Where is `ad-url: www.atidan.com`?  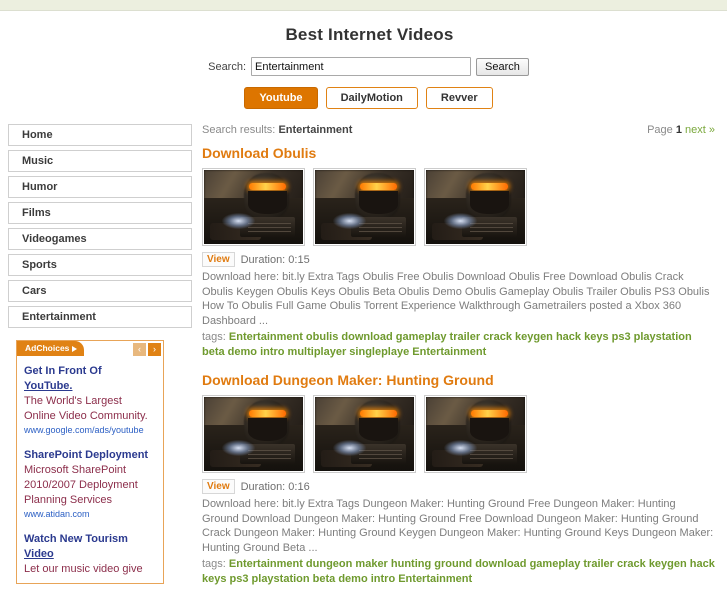 ad-url: www.atidan.com is located at coordinates (90, 514).